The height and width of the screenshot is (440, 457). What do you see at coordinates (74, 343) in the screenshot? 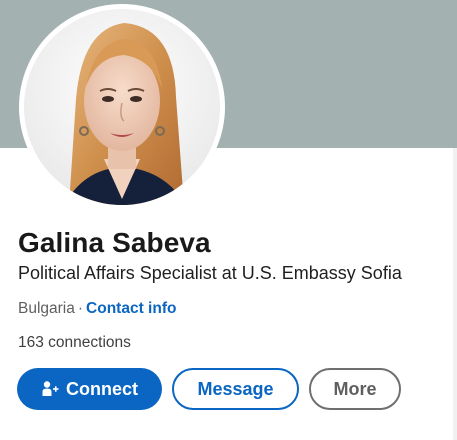
I see `connections-count: 163 connections` at bounding box center [74, 343].